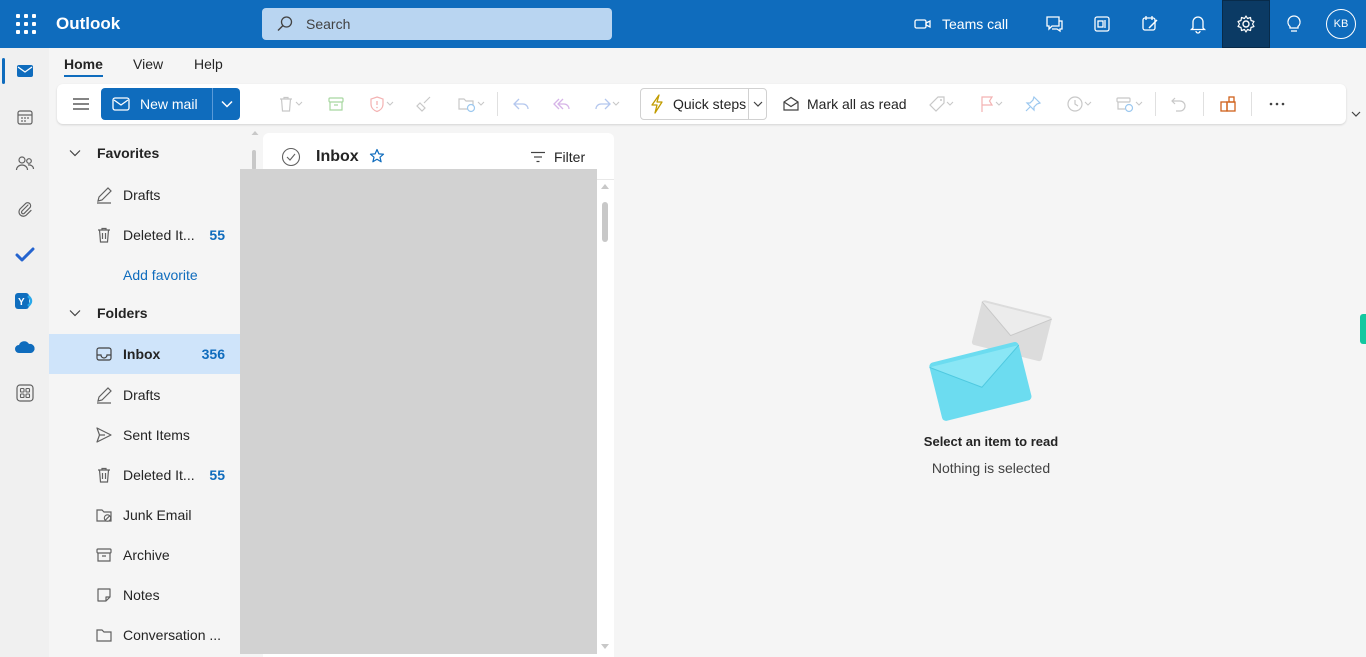  Describe the element at coordinates (424, 104) in the screenshot. I see `sweep-button` at that location.